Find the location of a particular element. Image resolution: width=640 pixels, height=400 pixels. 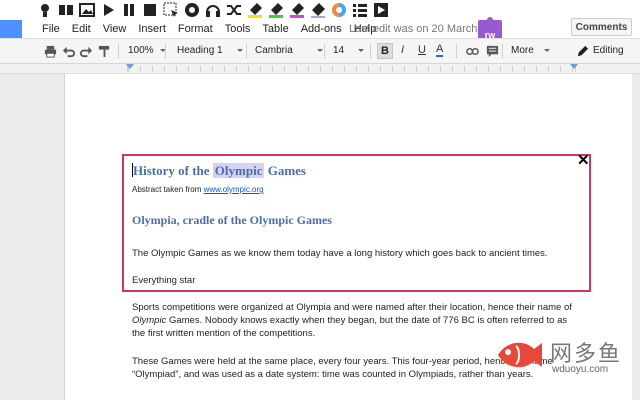

right-indent-marker is located at coordinates (574, 66).